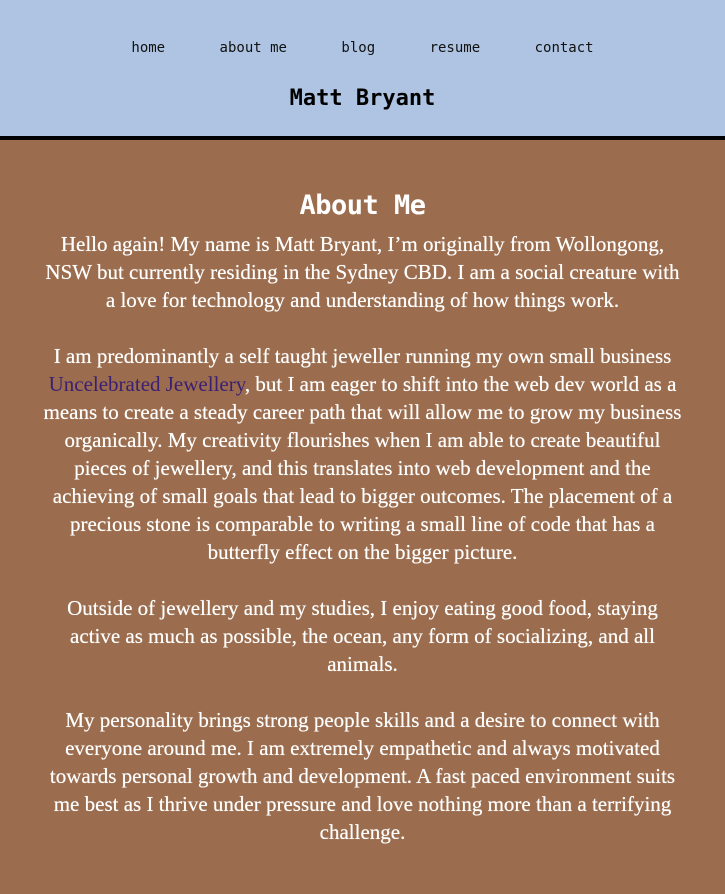 The image size is (725, 894). Describe the element at coordinates (253, 48) in the screenshot. I see `nav-link-about-me: about me` at that location.